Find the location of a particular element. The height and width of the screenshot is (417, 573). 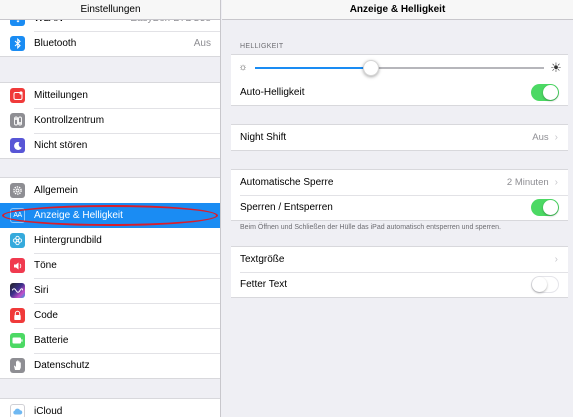

sidebar-item-label: Nicht stören is located at coordinates (61, 145).